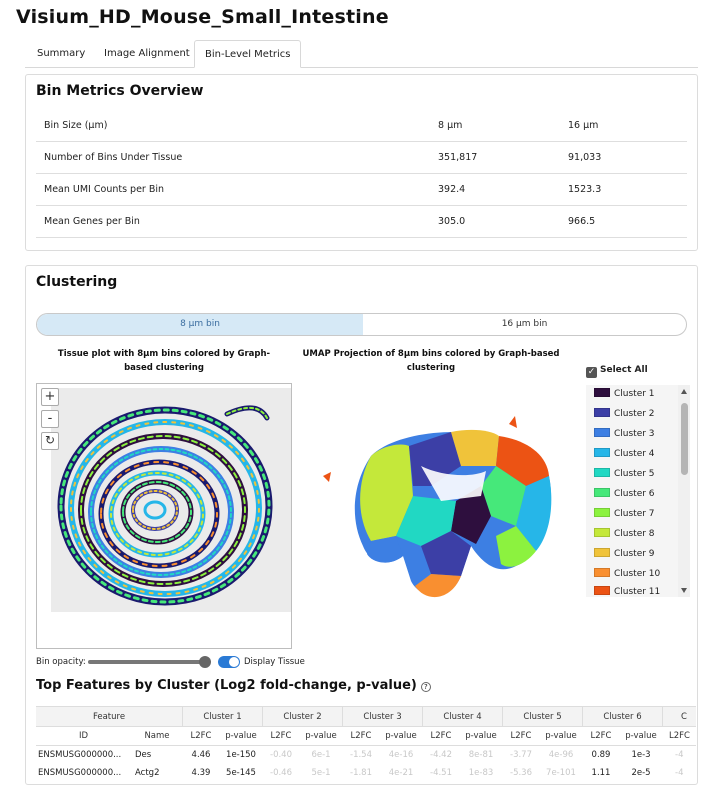  I want to click on reset-view-button: ↻, so click(50, 441).